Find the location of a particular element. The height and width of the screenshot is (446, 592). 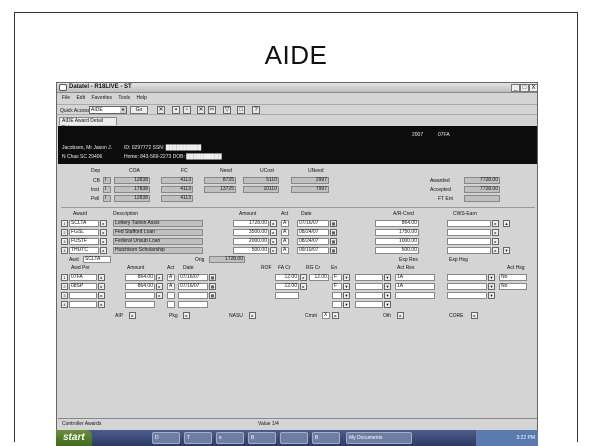

budget-uneed: 7997 is located at coordinates (310, 189).